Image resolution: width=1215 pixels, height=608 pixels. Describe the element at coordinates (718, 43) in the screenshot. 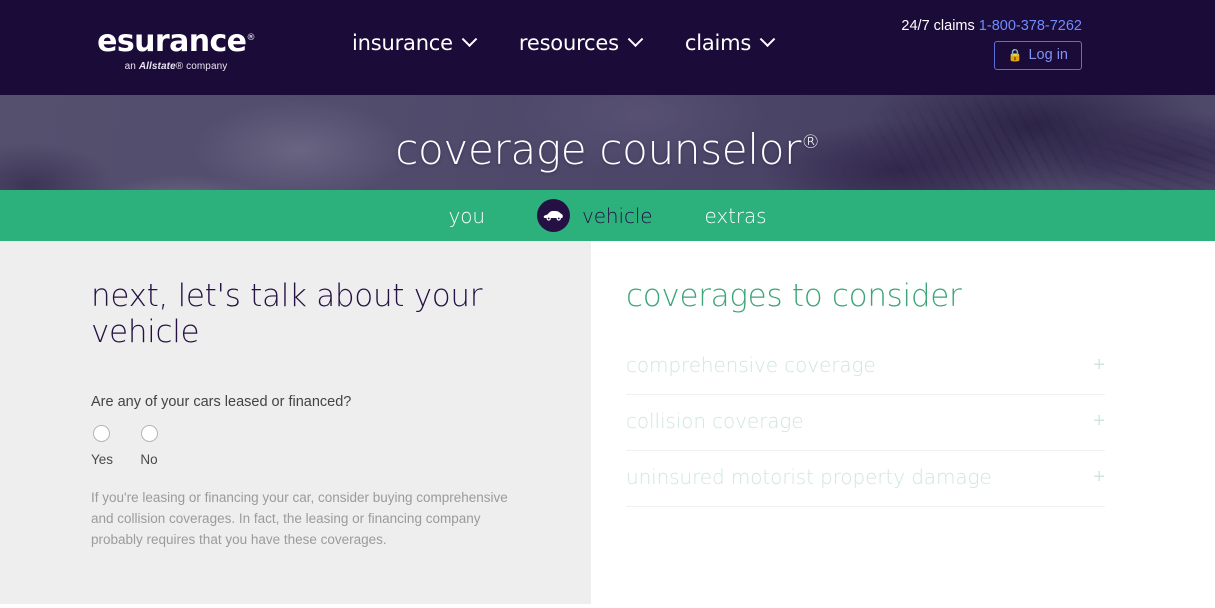

I see `nav-item-claims-label: claims` at that location.